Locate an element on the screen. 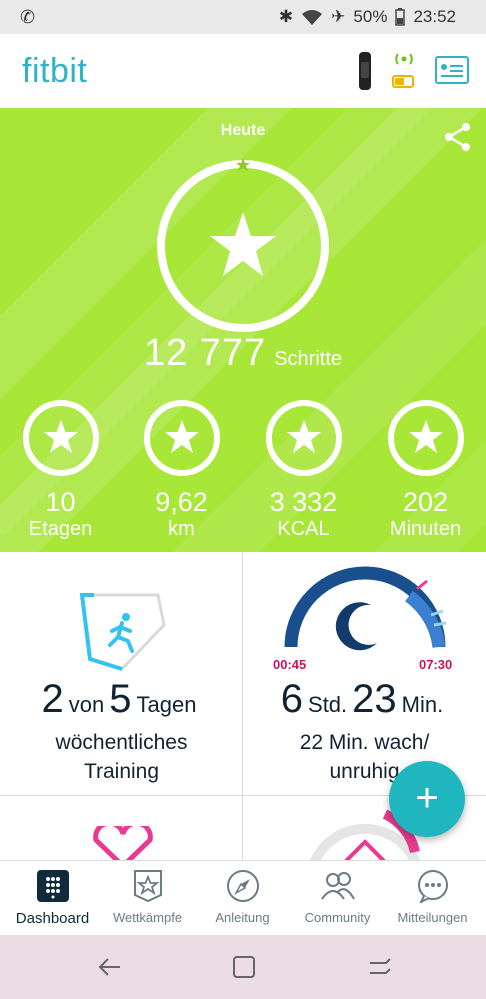 This screenshot has height=999, width=486. sleep-duration: 6 Std. 23 Min. is located at coordinates (362, 699).